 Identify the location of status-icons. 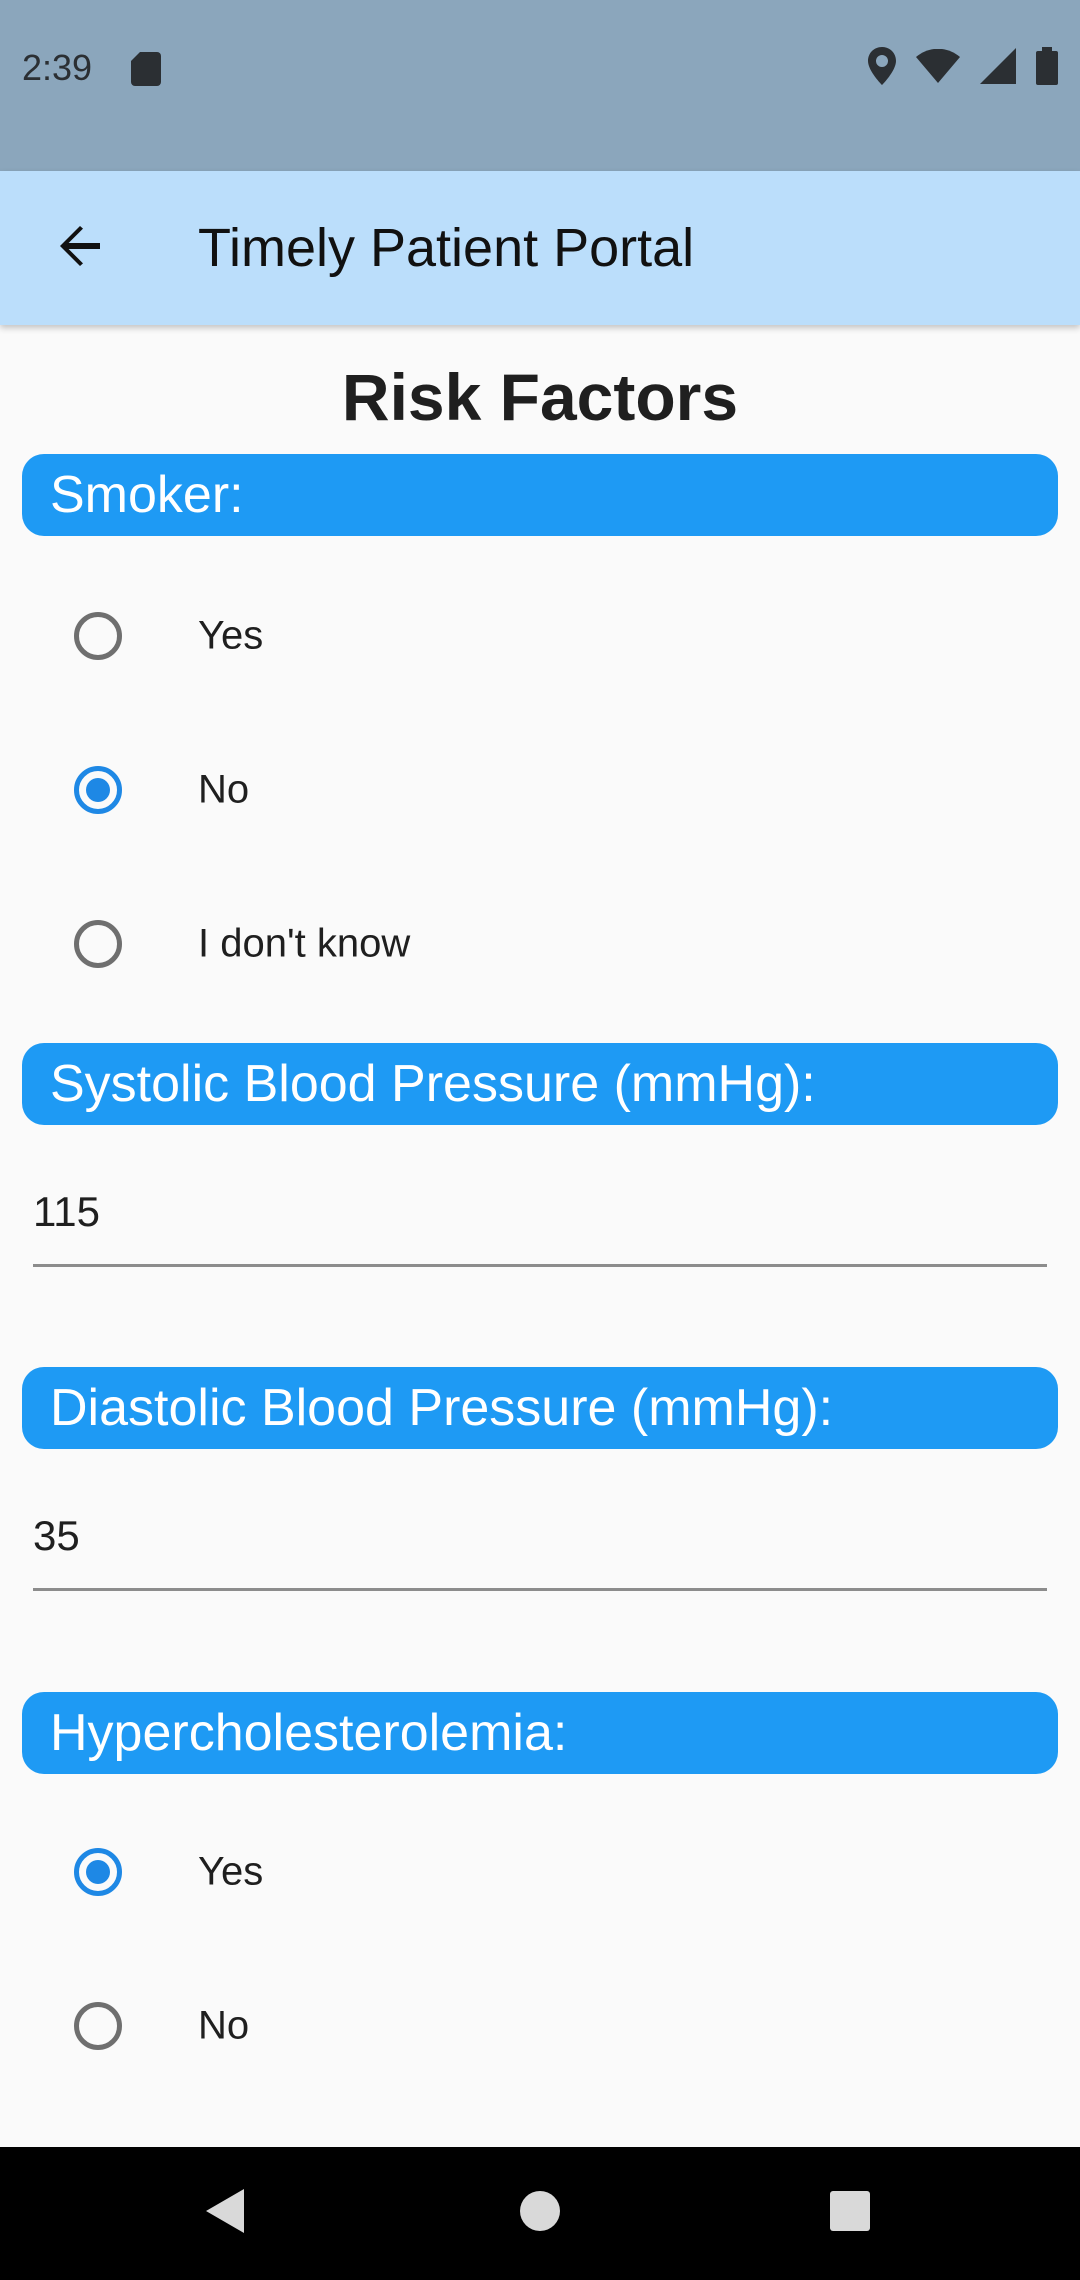
(963, 68).